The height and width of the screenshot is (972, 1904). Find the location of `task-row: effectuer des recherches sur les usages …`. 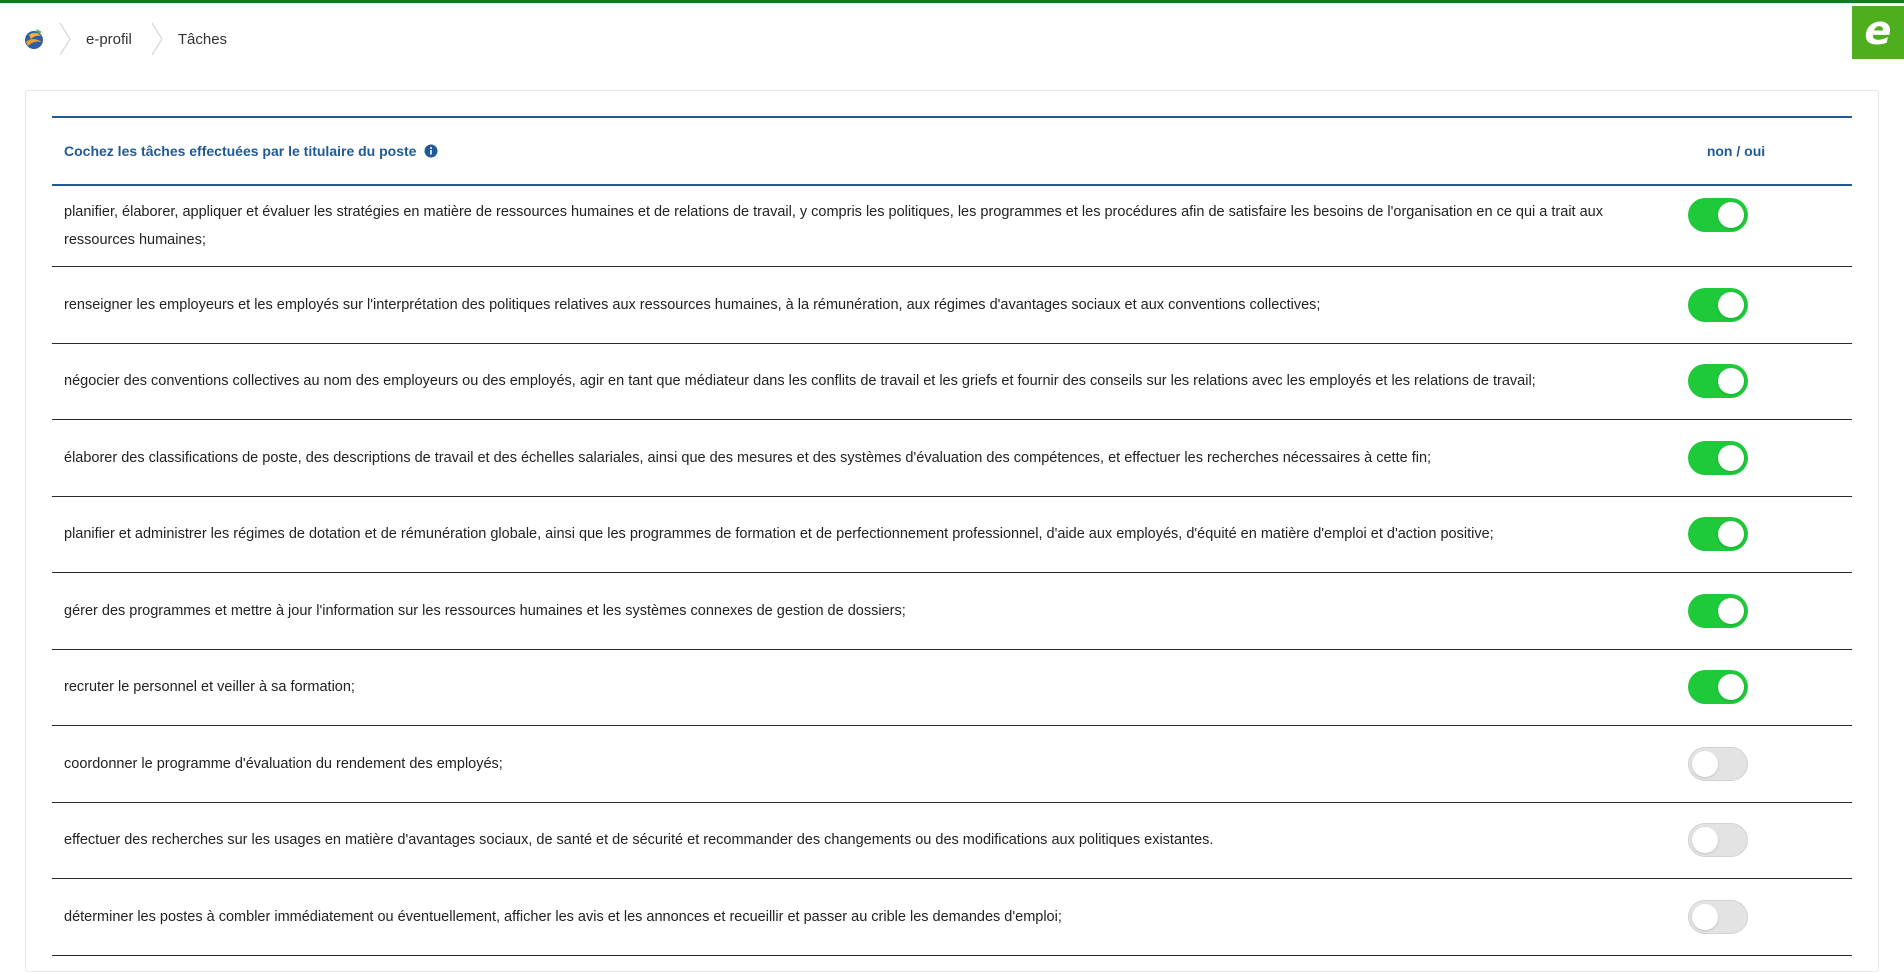

task-row: effectuer des recherches sur les usages … is located at coordinates (952, 841).